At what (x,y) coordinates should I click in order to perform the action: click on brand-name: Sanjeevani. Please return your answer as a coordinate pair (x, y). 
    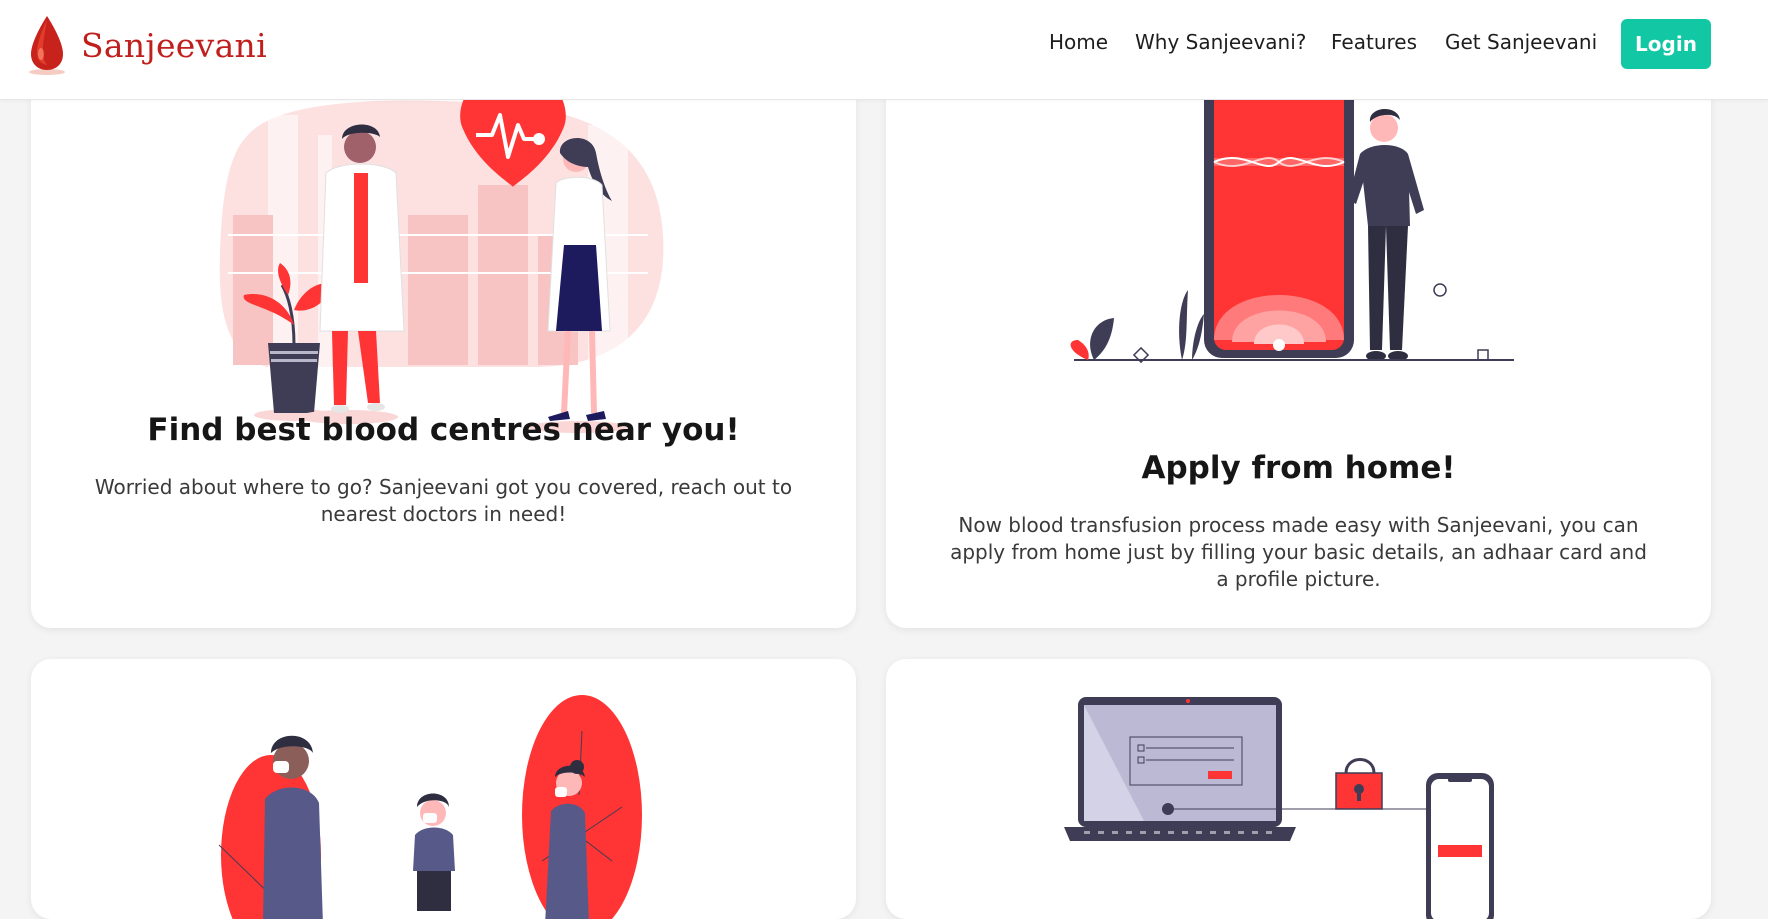
    Looking at the image, I should click on (174, 45).